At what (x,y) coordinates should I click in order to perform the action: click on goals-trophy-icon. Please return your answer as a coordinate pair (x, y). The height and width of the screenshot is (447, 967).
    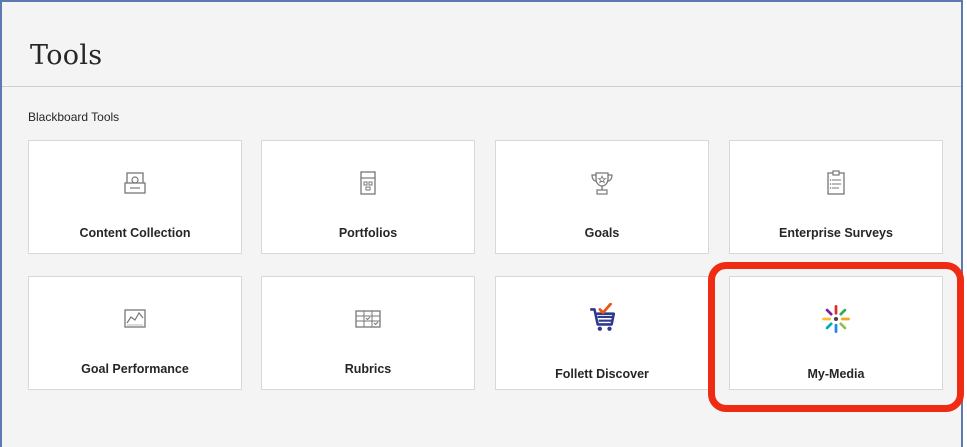
    Looking at the image, I should click on (602, 183).